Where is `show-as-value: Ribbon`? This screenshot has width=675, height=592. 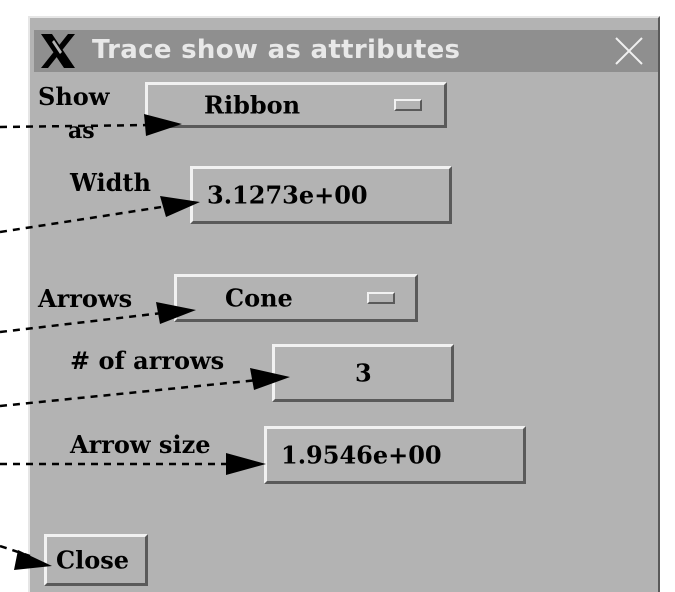 show-as-value: Ribbon is located at coordinates (252, 105).